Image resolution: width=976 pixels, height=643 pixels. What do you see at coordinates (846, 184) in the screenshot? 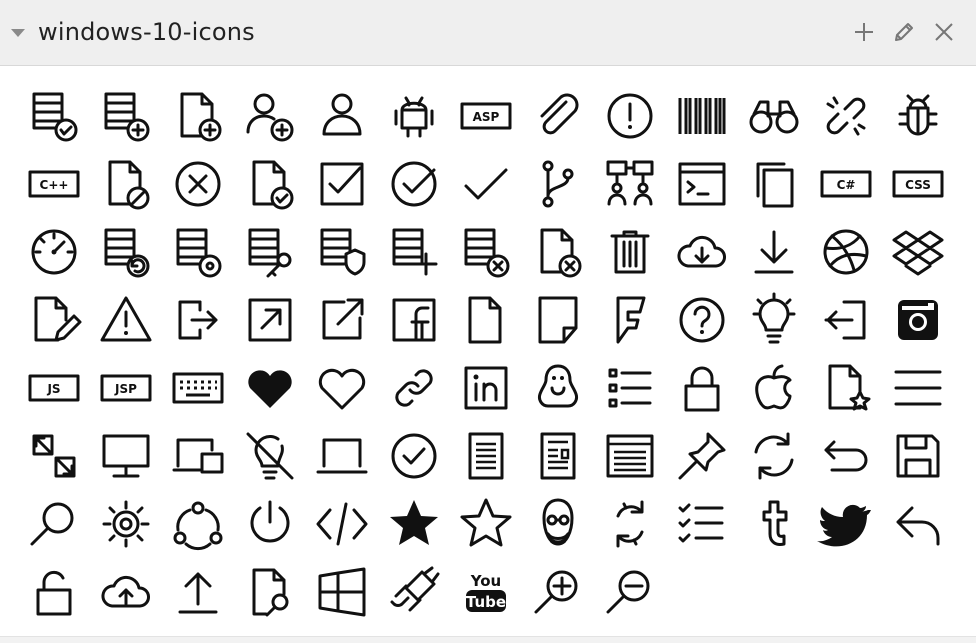
I see `icon-tile-csharp: C#` at bounding box center [846, 184].